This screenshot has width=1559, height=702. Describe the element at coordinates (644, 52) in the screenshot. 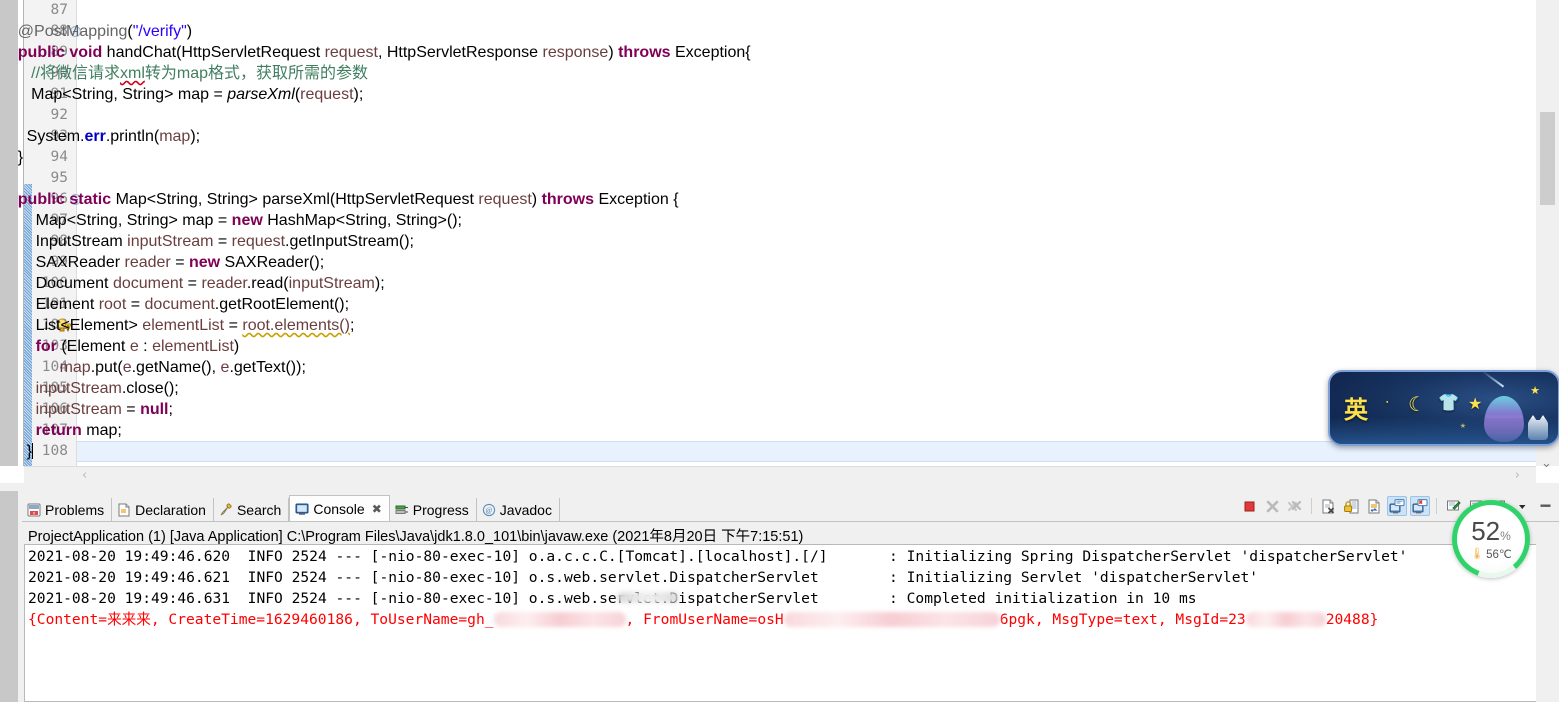

I see `code-token: throws` at that location.